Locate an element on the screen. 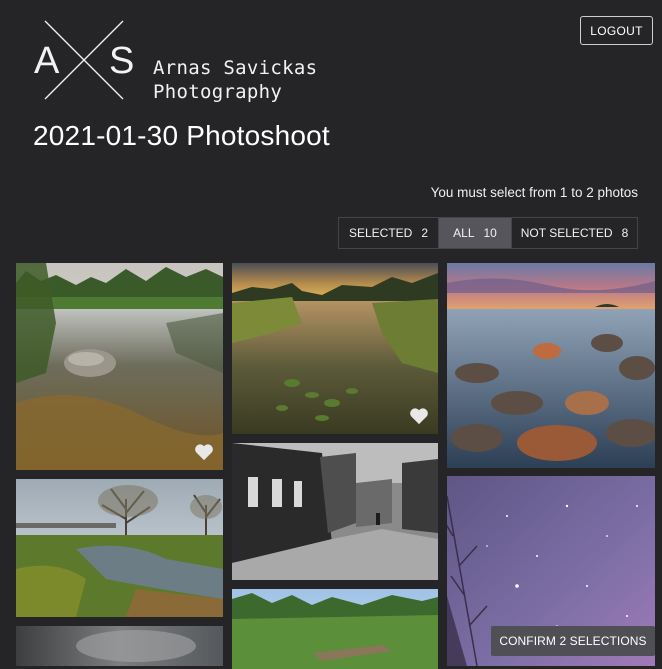 The width and height of the screenshot is (662, 669). tab-all: ALL 10 is located at coordinates (475, 233).